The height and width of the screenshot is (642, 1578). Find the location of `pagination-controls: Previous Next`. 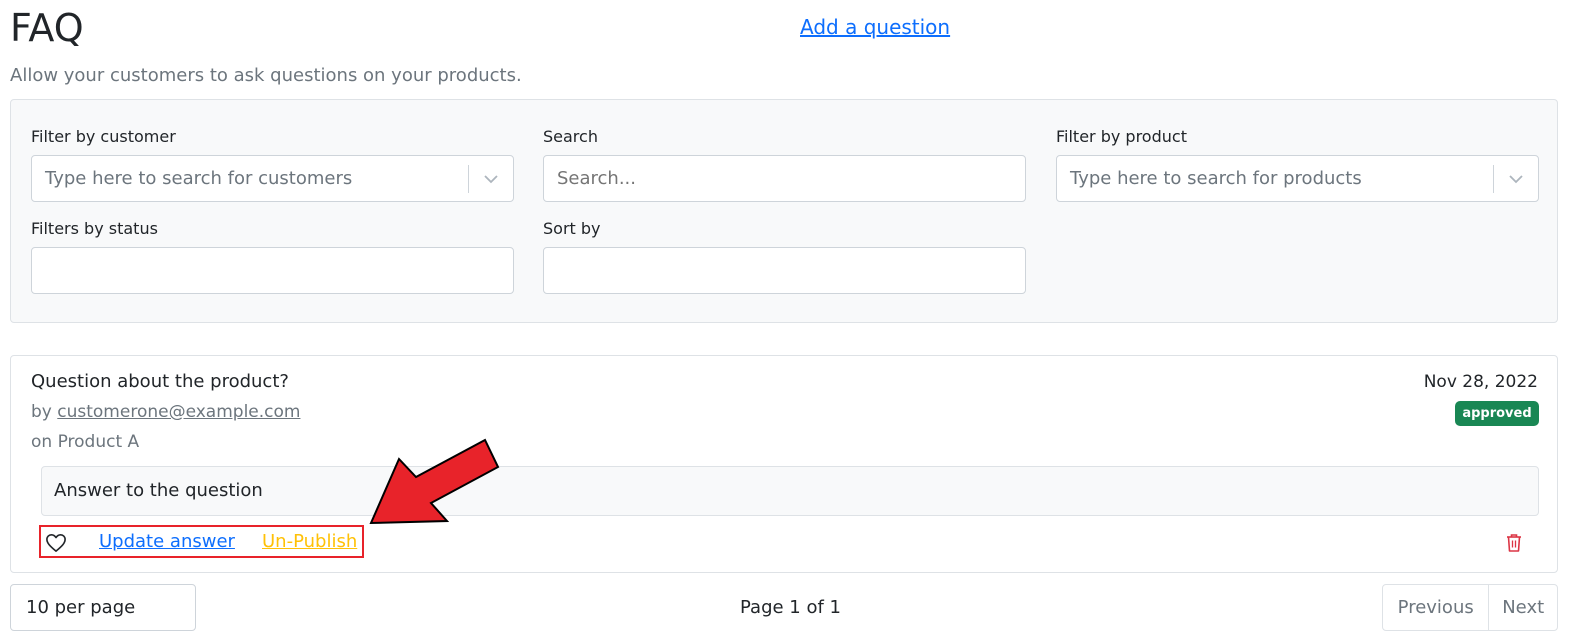

pagination-controls: Previous Next is located at coordinates (1470, 607).